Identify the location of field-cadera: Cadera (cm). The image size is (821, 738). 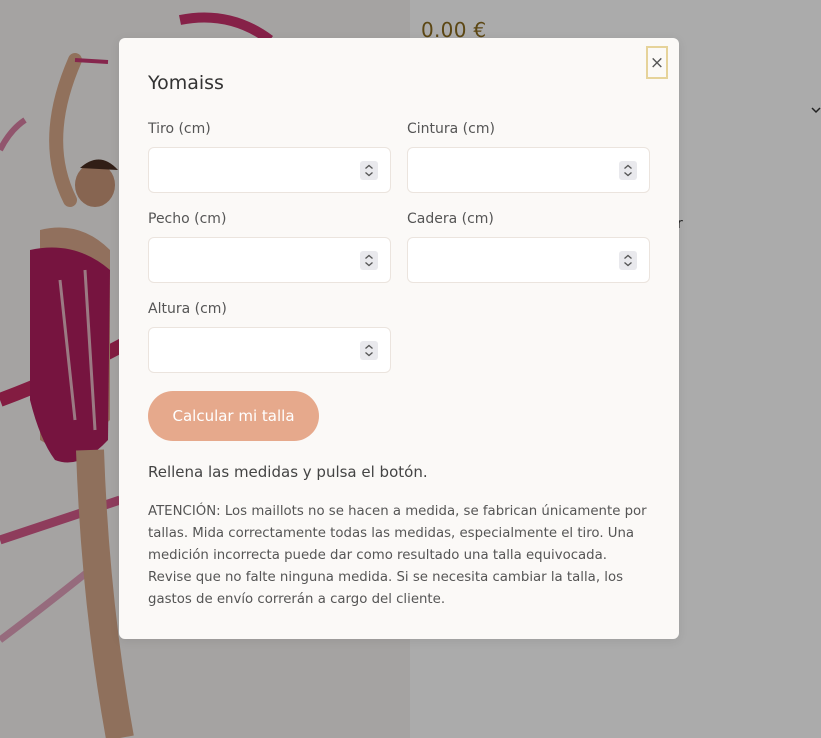
(528, 246).